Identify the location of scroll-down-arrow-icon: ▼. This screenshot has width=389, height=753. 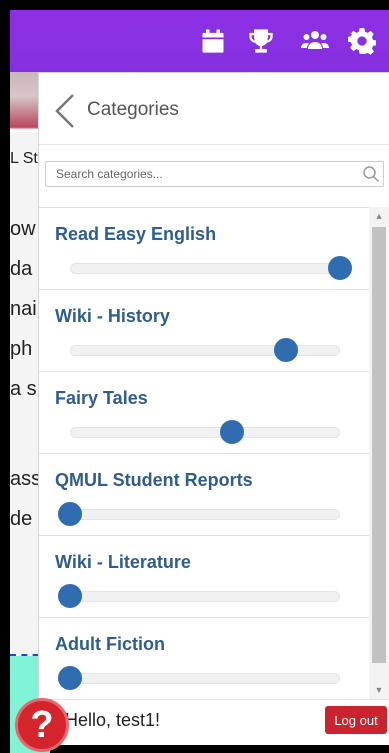
(379, 690).